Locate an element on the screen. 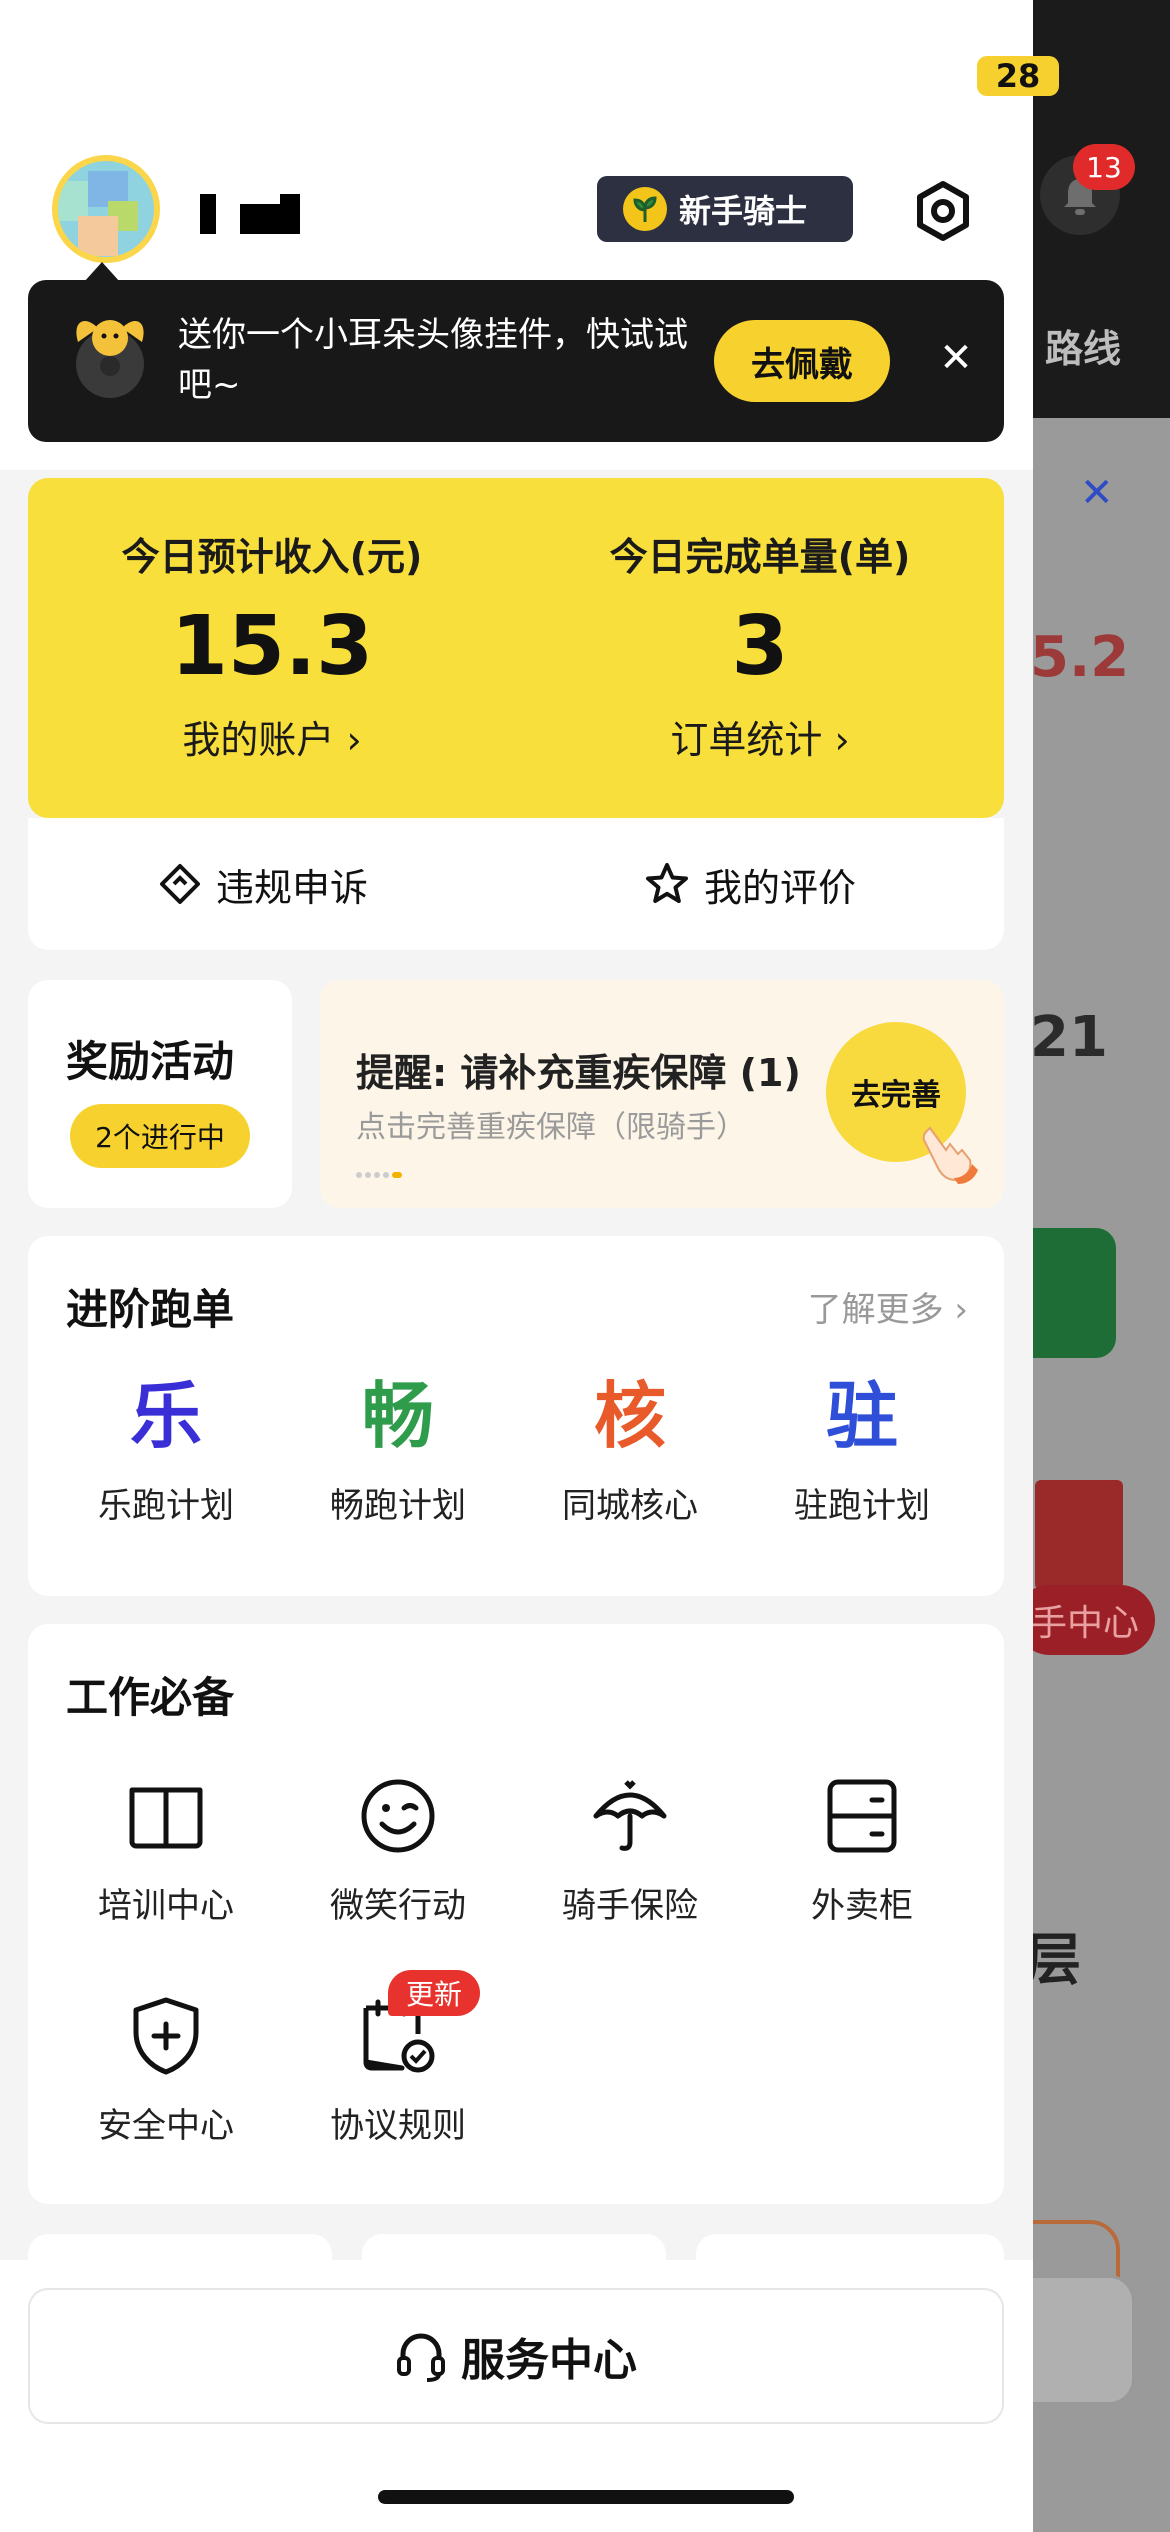 The height and width of the screenshot is (2532, 1170). plan-item: 驻 驻跑计划 is located at coordinates (862, 1451).